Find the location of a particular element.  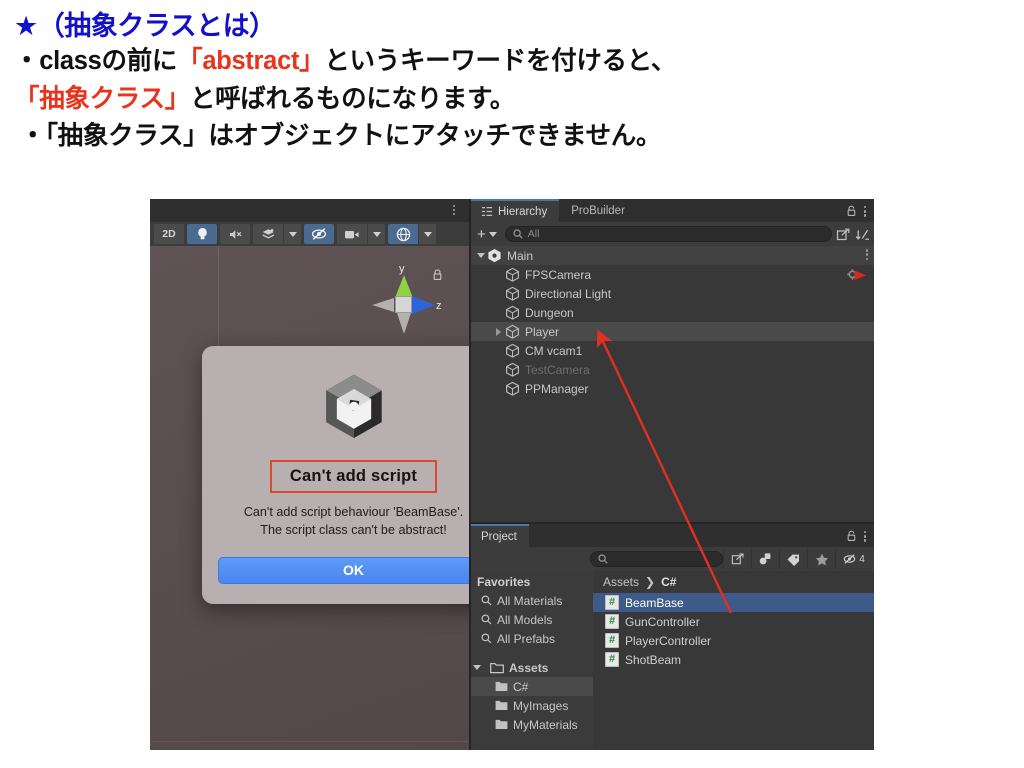

asset-label: BeamBase is located at coordinates (654, 602).